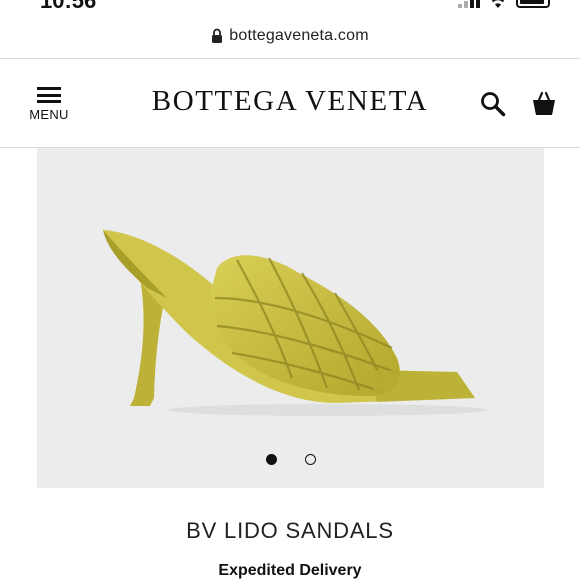 The height and width of the screenshot is (580, 580). What do you see at coordinates (290, 570) in the screenshot?
I see `delivery-label: Expedited Delivery` at bounding box center [290, 570].